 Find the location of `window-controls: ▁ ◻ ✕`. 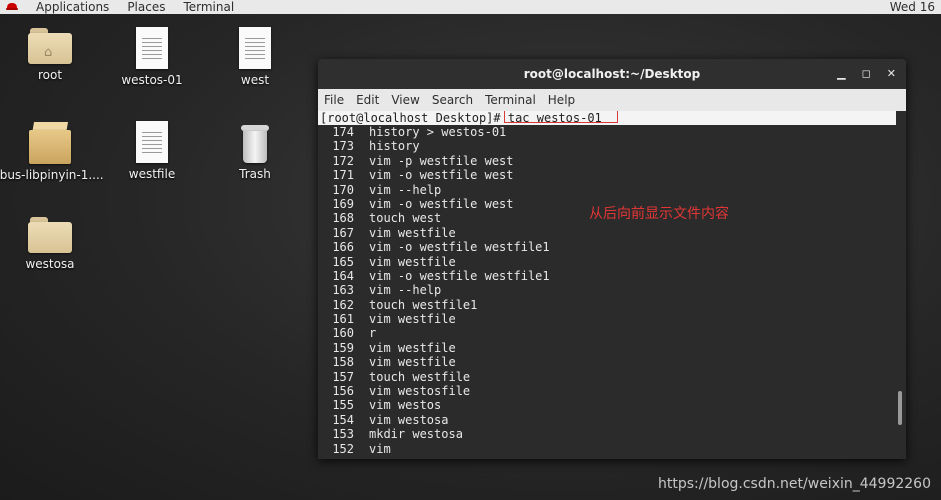

window-controls: ▁ ◻ ✕ is located at coordinates (866, 73).